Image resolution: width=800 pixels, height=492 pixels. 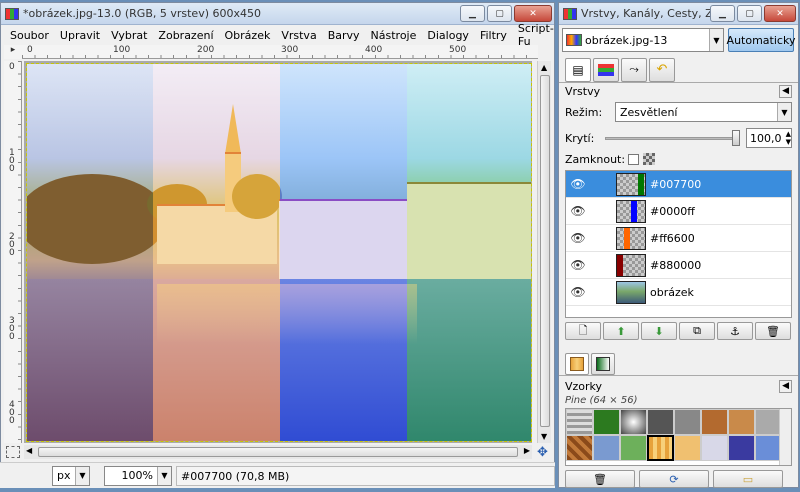 I want to click on opacity-label: Krytí:, so click(x=580, y=138).